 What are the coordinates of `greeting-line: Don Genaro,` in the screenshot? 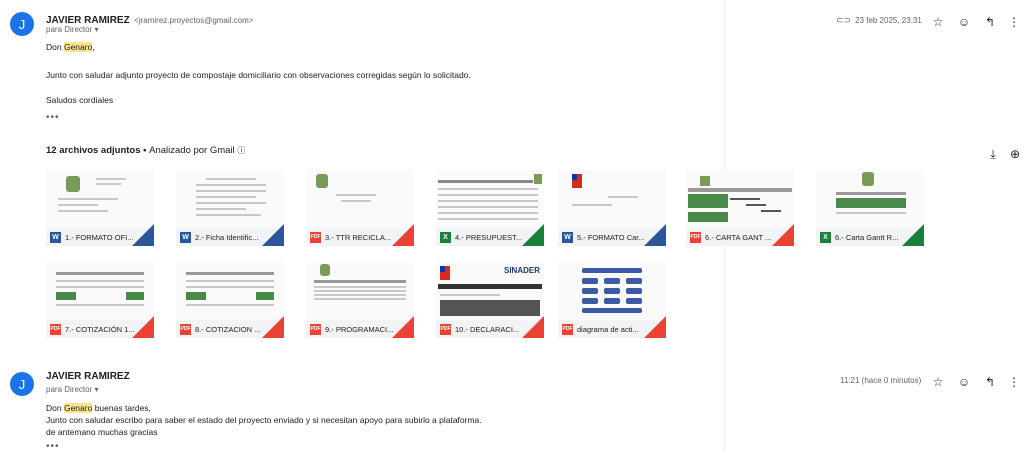 It's located at (70, 47).